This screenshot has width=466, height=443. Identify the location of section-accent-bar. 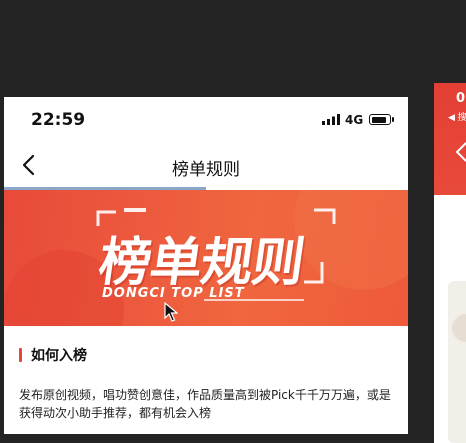
(20, 355).